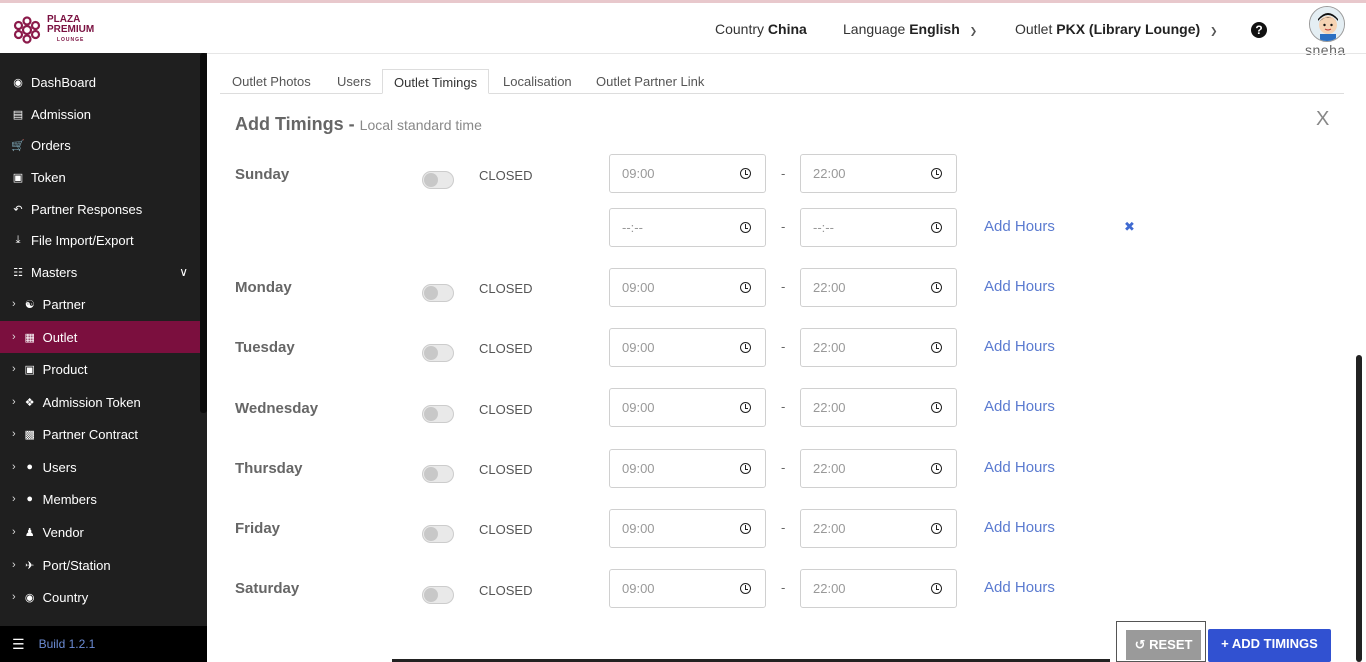 The height and width of the screenshot is (662, 1366). Describe the element at coordinates (100, 304) in the screenshot. I see `sidebar-item-partner: › ☯ Partner` at that location.